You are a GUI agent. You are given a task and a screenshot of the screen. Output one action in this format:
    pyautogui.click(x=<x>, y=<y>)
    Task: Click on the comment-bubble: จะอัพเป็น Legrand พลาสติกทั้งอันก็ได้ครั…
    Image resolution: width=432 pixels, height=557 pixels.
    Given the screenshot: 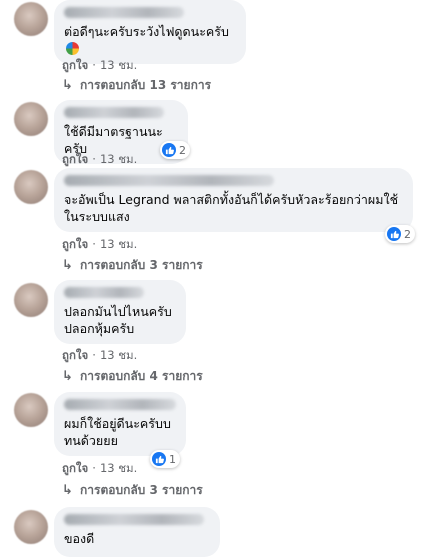 What is the action you would take?
    pyautogui.click(x=233, y=200)
    